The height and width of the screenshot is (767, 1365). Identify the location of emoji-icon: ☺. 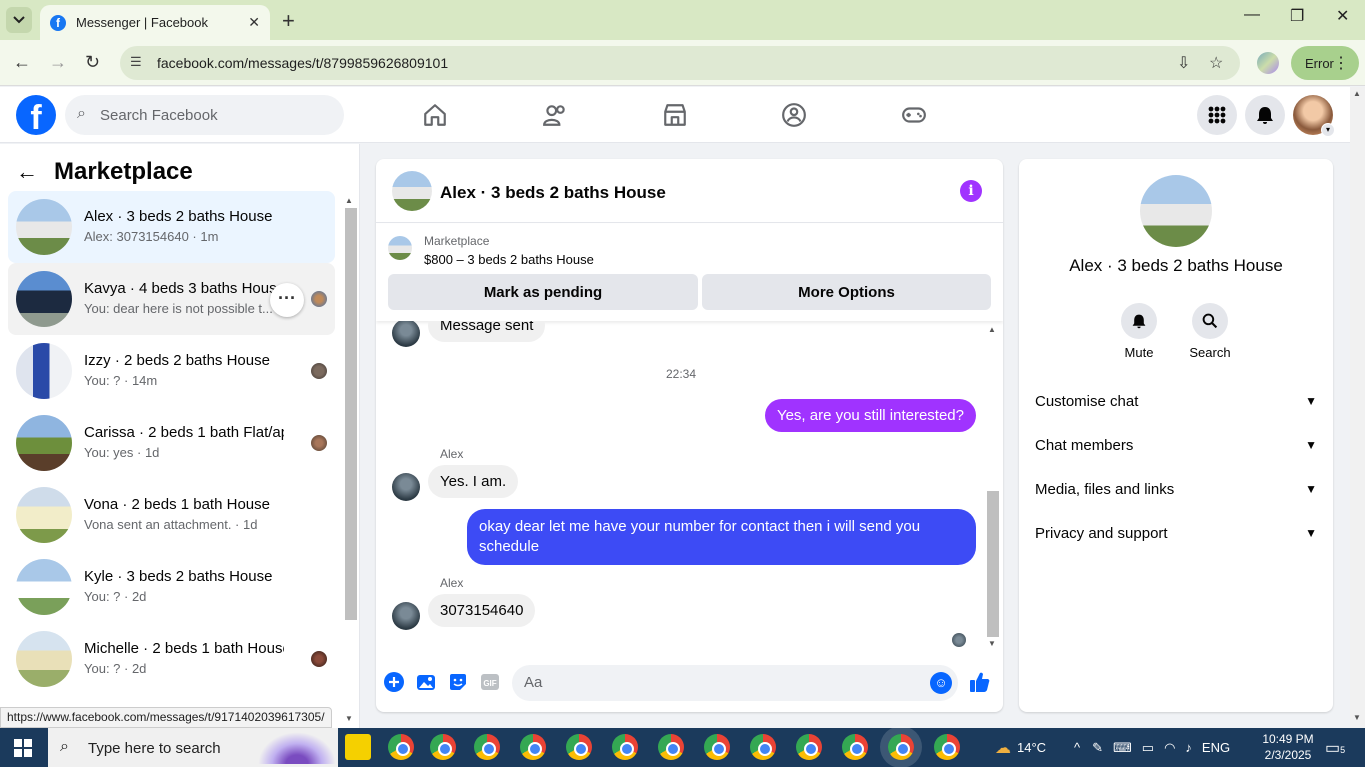
(941, 683).